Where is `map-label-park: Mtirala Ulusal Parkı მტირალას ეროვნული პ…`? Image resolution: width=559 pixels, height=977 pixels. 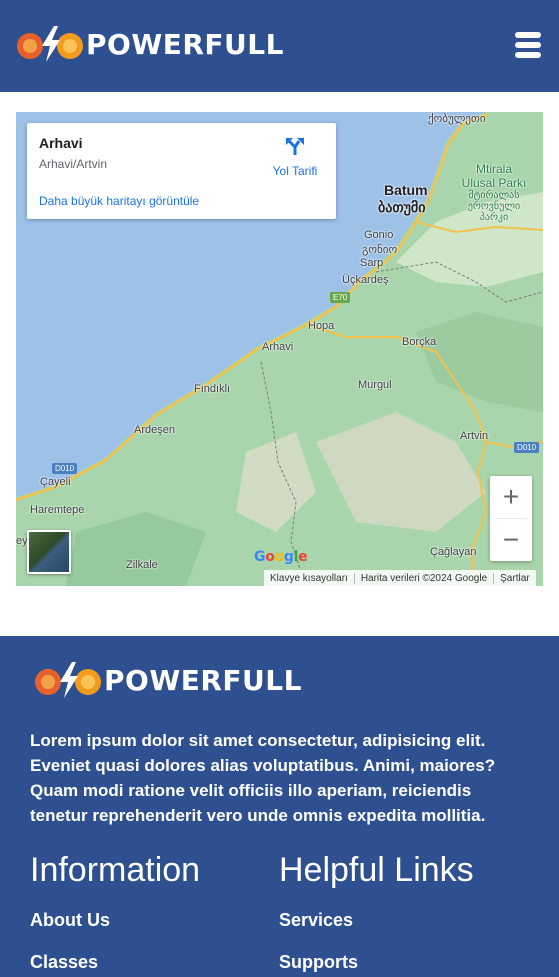
map-label-park: Mtirala Ulusal Parkı მტირალას ეროვნული პ… is located at coordinates (494, 192).